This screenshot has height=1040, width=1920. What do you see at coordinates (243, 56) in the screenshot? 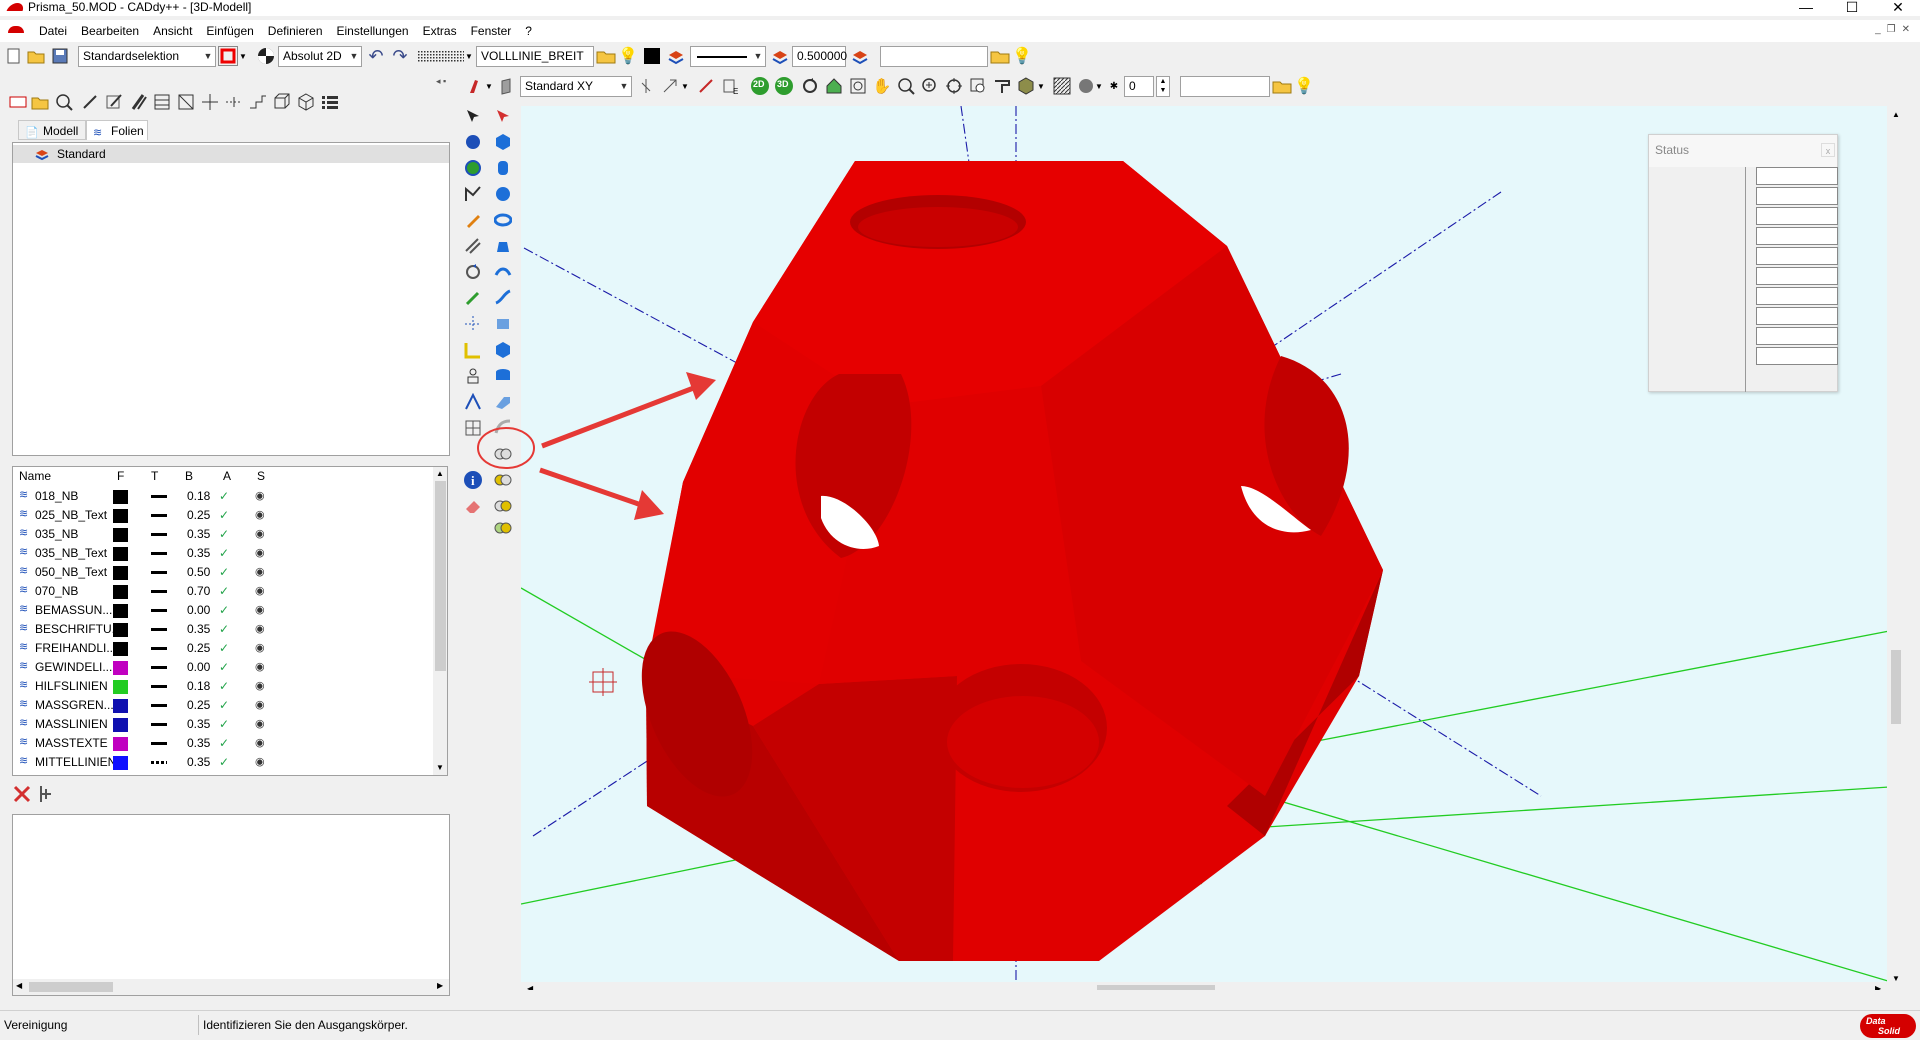
I see `color-dropdown-icon: ▼` at bounding box center [243, 56].